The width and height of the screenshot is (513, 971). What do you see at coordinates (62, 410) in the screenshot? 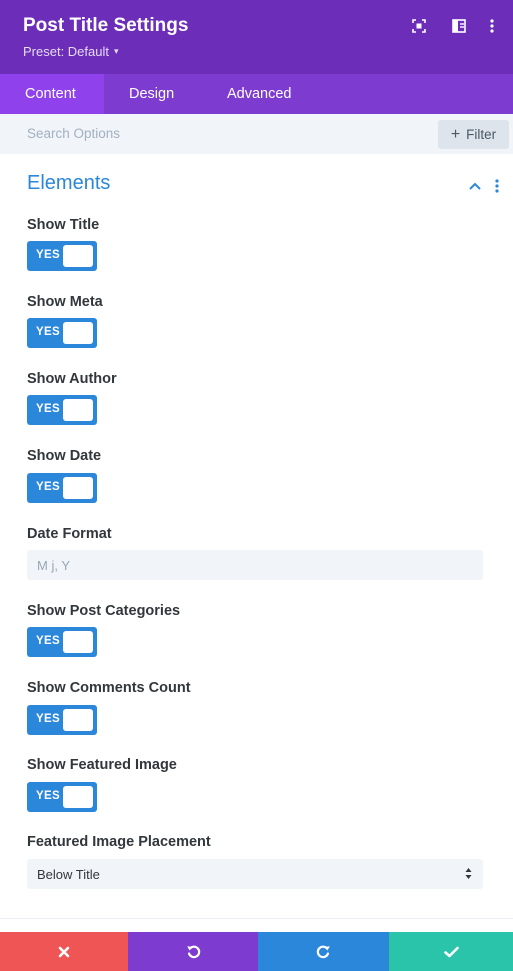
I see `show-author-toggle: YES` at bounding box center [62, 410].